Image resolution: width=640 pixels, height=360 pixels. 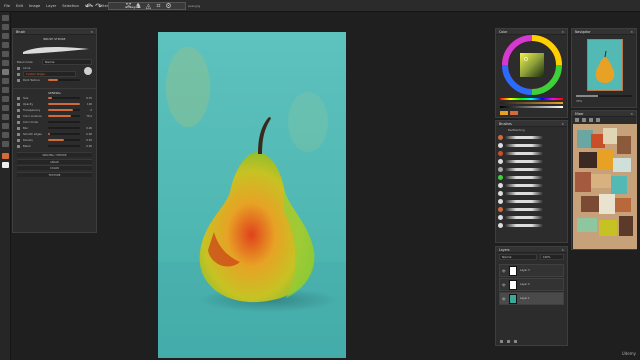 What do you see at coordinates (54, 154) in the screenshot?
I see `spacing-section: SPACING / STROKE` at bounding box center [54, 154].